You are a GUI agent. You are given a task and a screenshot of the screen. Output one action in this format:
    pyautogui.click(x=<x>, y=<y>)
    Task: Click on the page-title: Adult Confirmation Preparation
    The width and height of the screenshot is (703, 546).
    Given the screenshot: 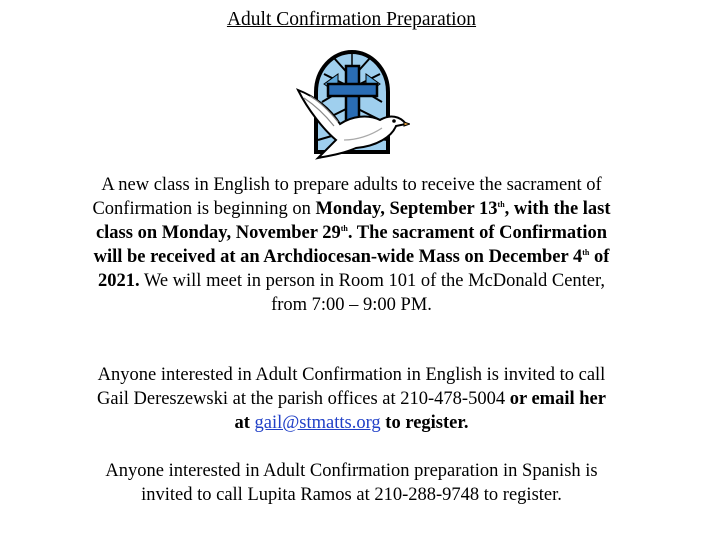 What is the action you would take?
    pyautogui.click(x=351, y=19)
    